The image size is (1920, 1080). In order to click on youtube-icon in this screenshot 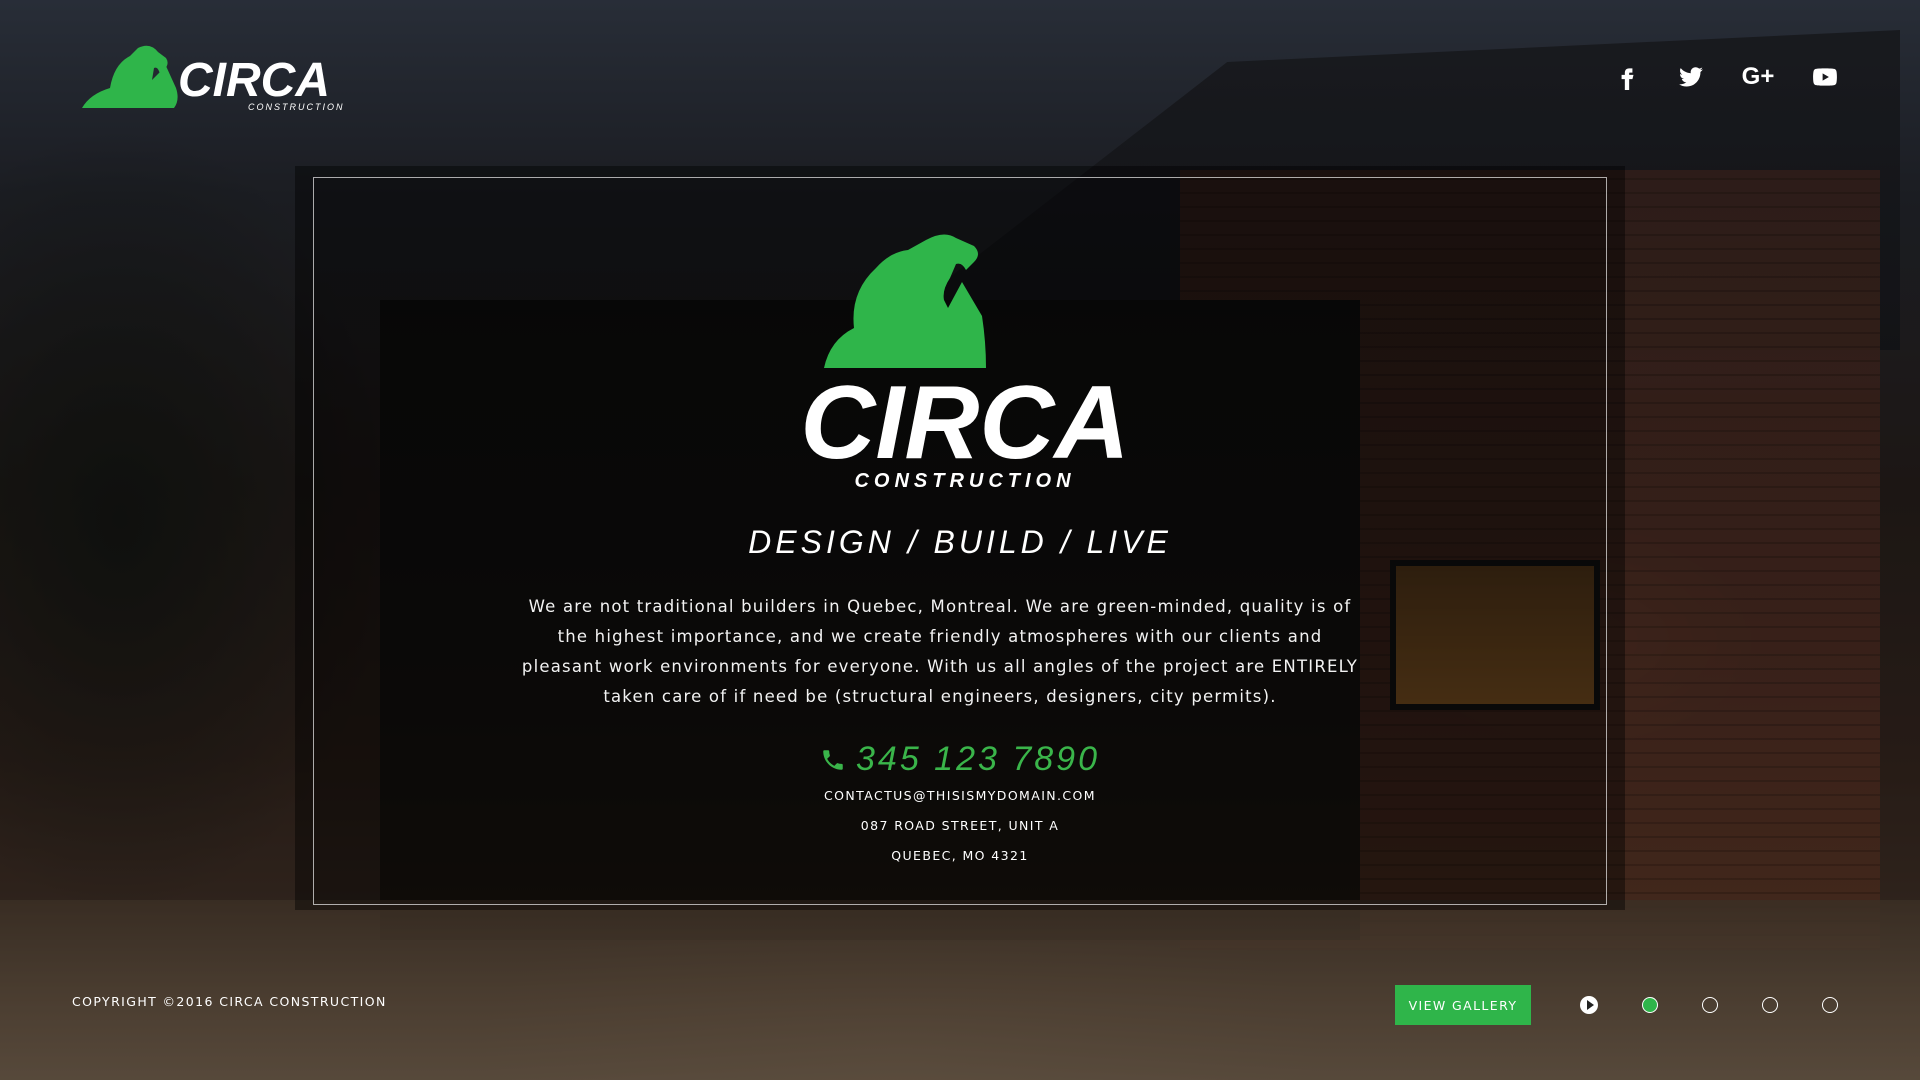, I will do `click(1825, 77)`.